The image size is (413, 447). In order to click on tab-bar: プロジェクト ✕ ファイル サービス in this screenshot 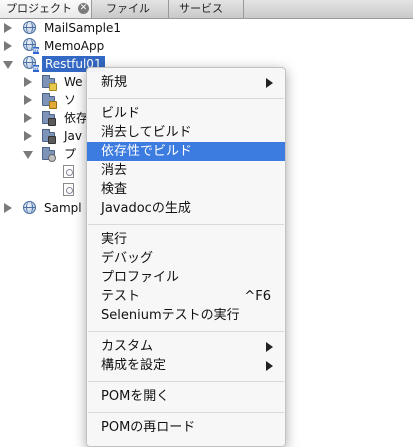, I will do `click(206, 9)`.